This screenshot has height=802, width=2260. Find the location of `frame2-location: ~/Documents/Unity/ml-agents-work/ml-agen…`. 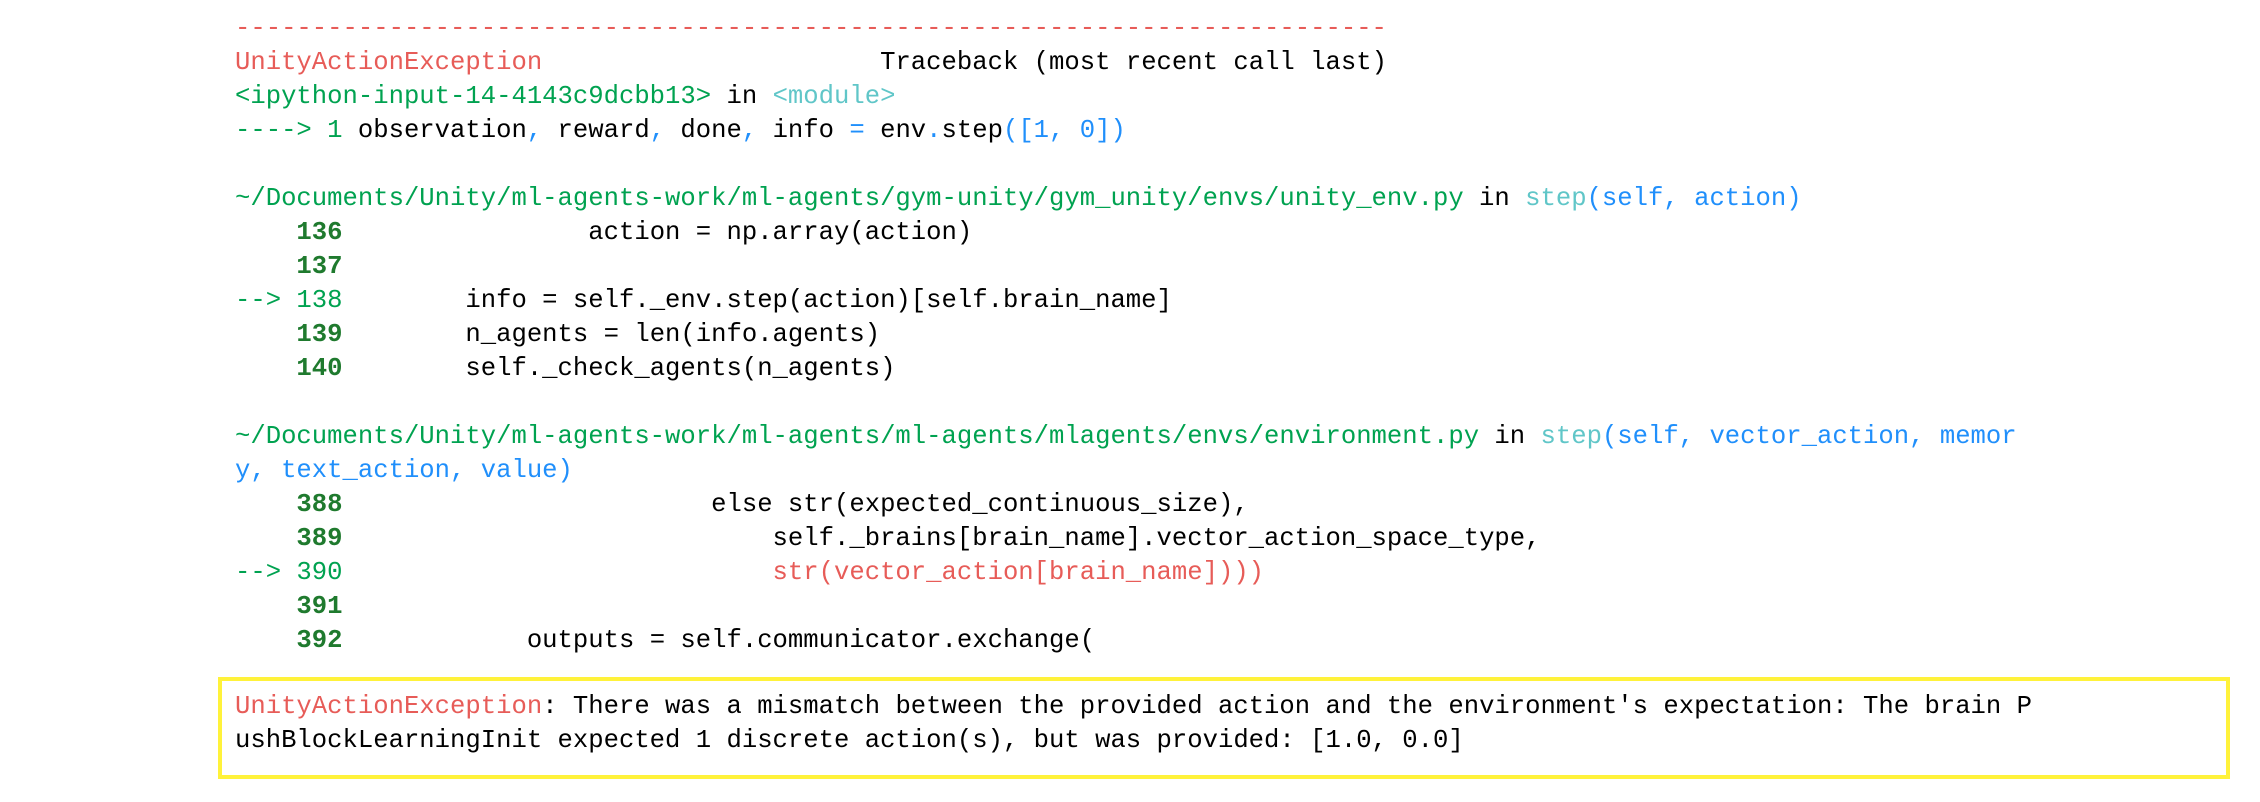

frame2-location: ~/Documents/Unity/ml-agents-work/ml-agen… is located at coordinates (1240, 199).